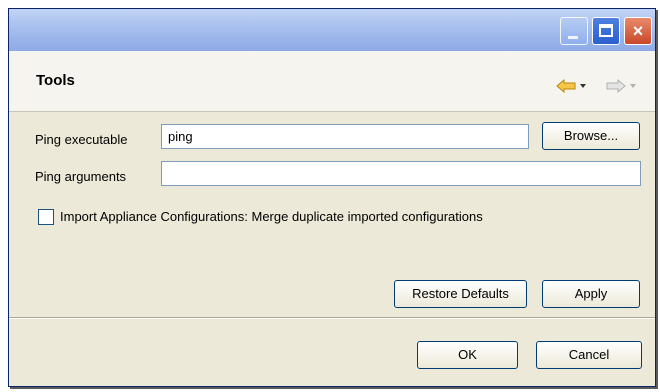  Describe the element at coordinates (401, 173) in the screenshot. I see `ping-arguments-input` at that location.